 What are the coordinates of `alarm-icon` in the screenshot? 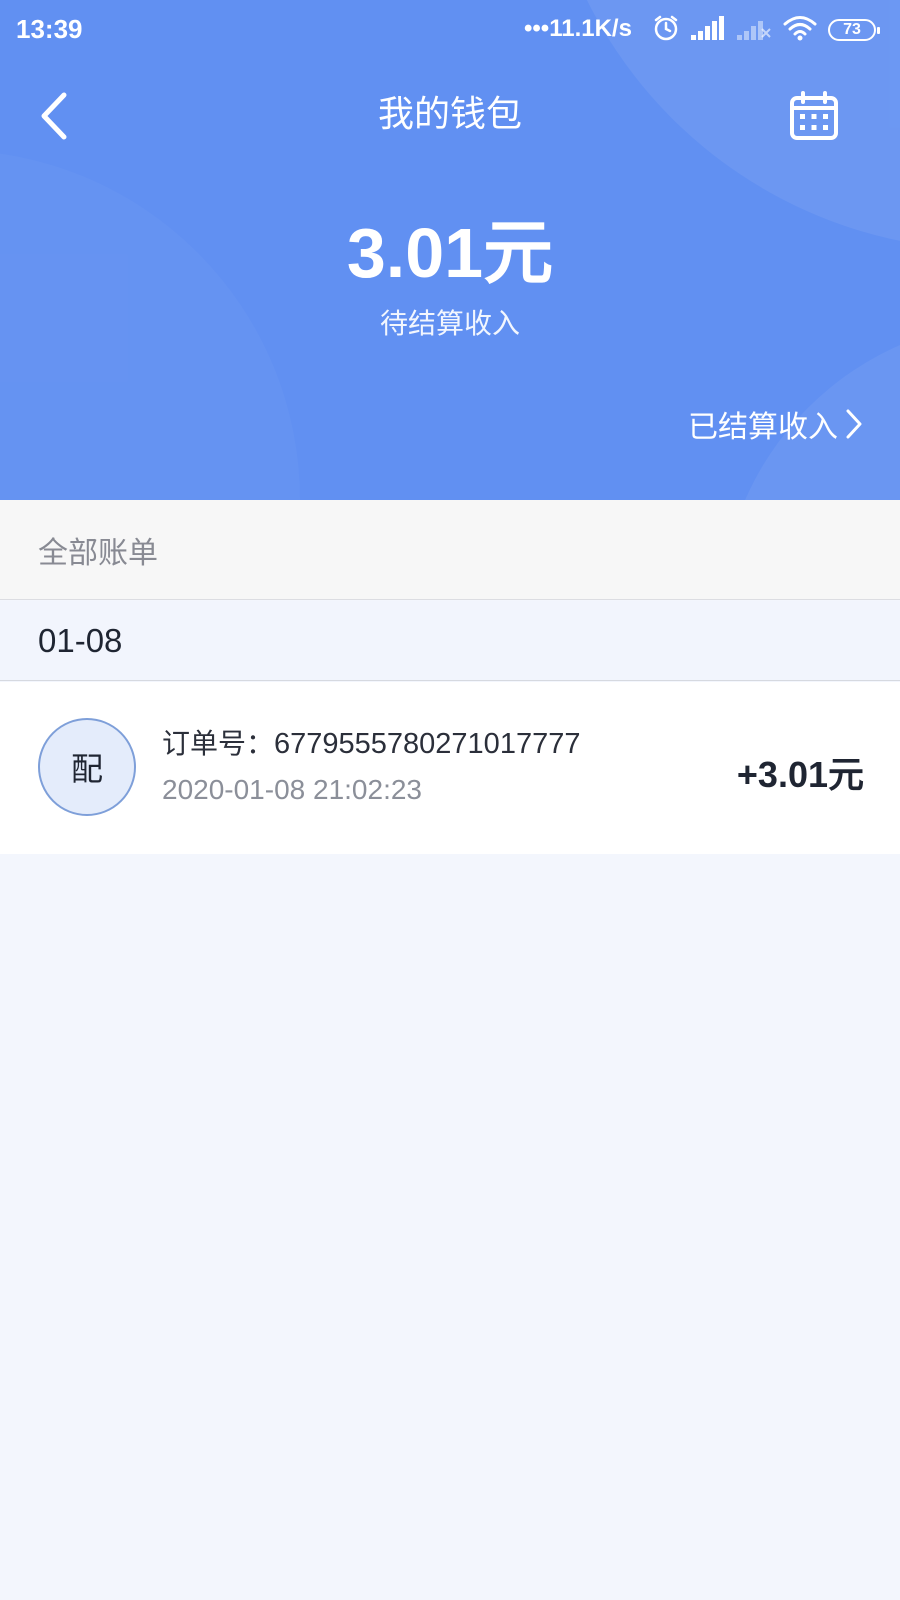 It's located at (666, 30).